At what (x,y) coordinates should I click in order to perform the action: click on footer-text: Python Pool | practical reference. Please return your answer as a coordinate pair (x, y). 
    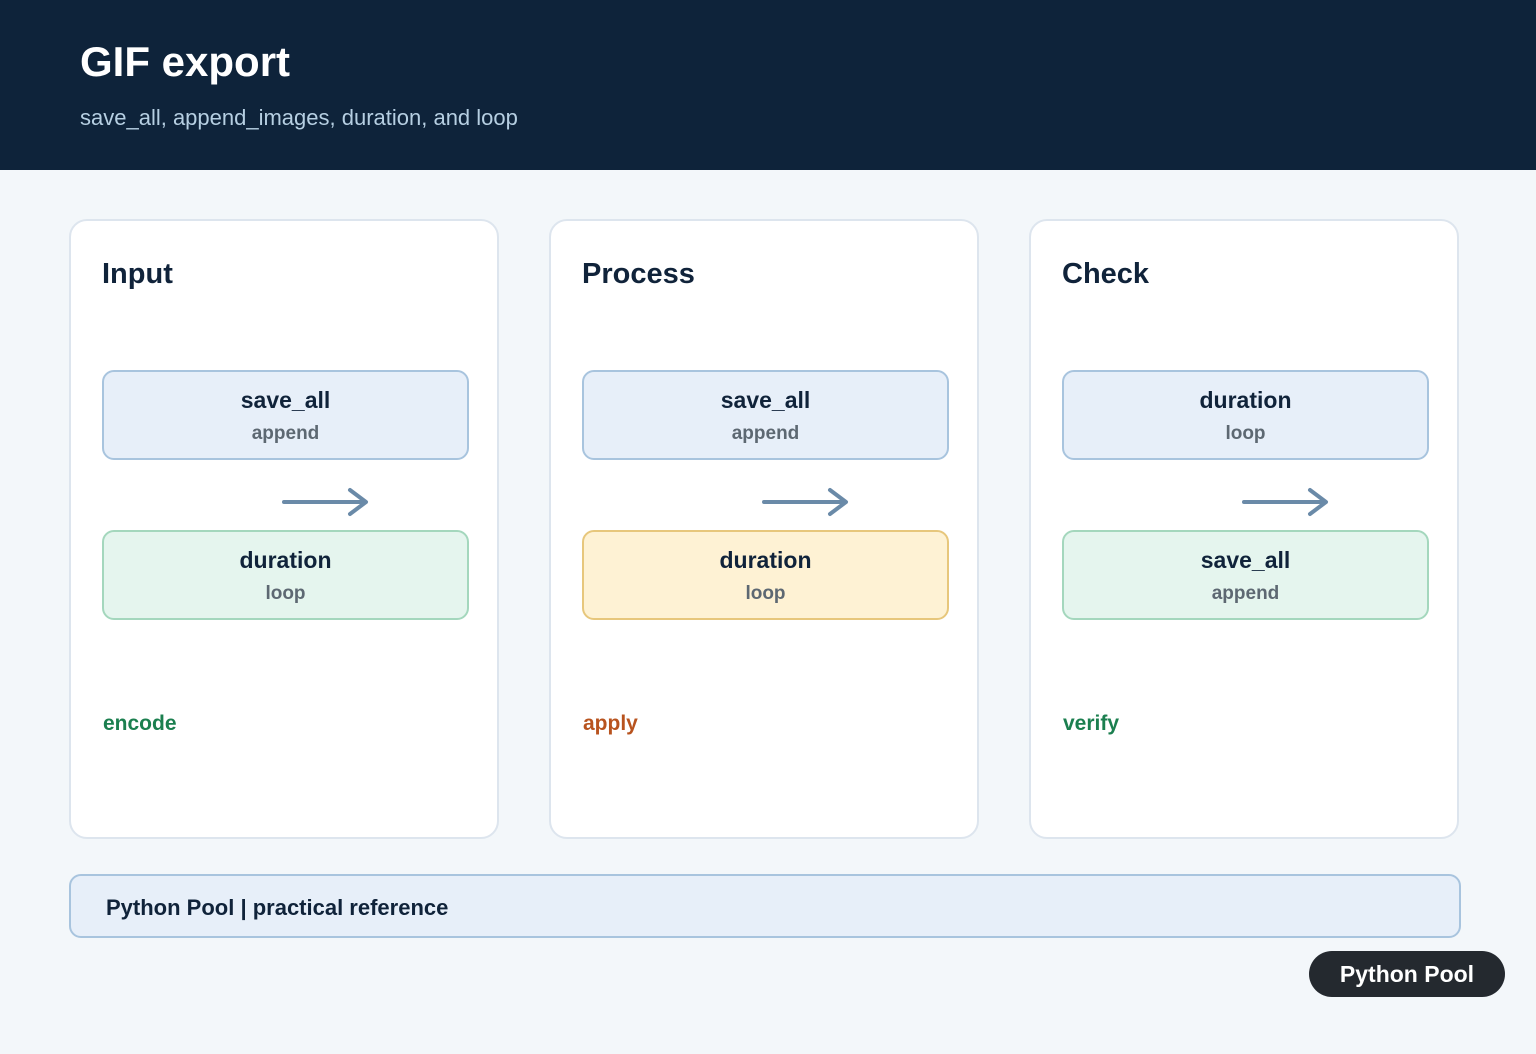
    Looking at the image, I should click on (277, 907).